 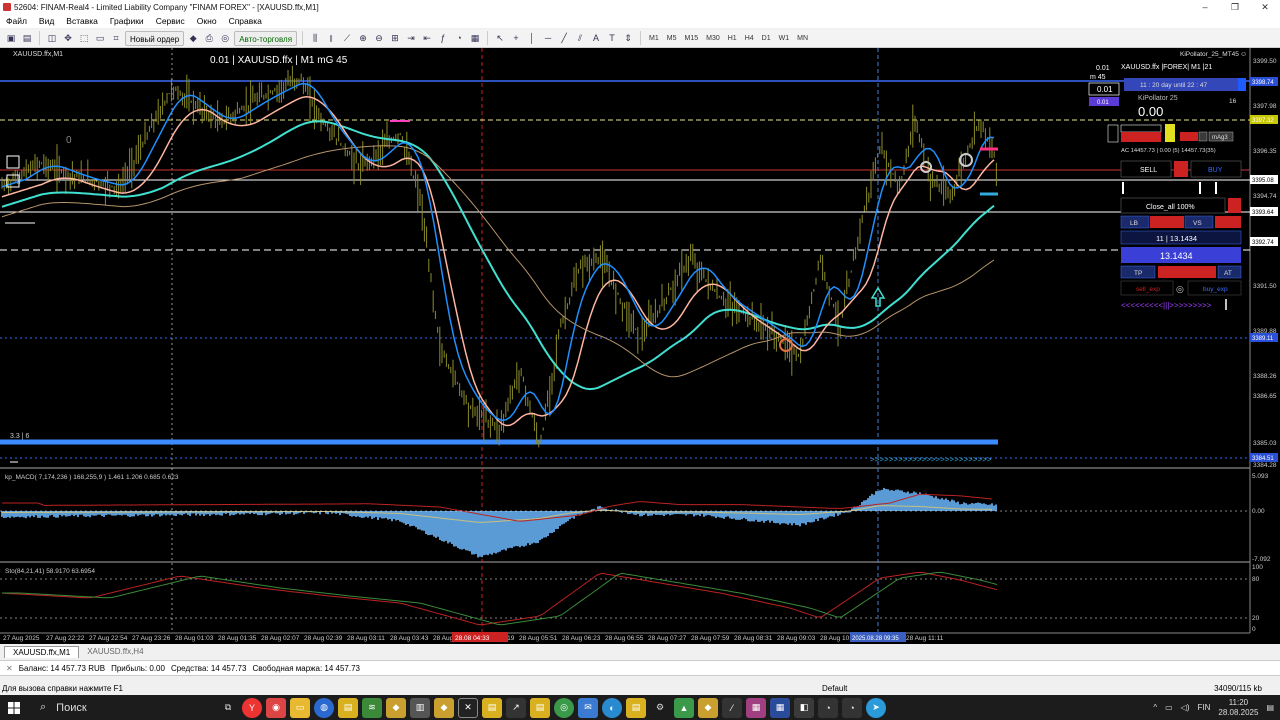 I want to click on network-icon: ▭, so click(x=1169, y=707).